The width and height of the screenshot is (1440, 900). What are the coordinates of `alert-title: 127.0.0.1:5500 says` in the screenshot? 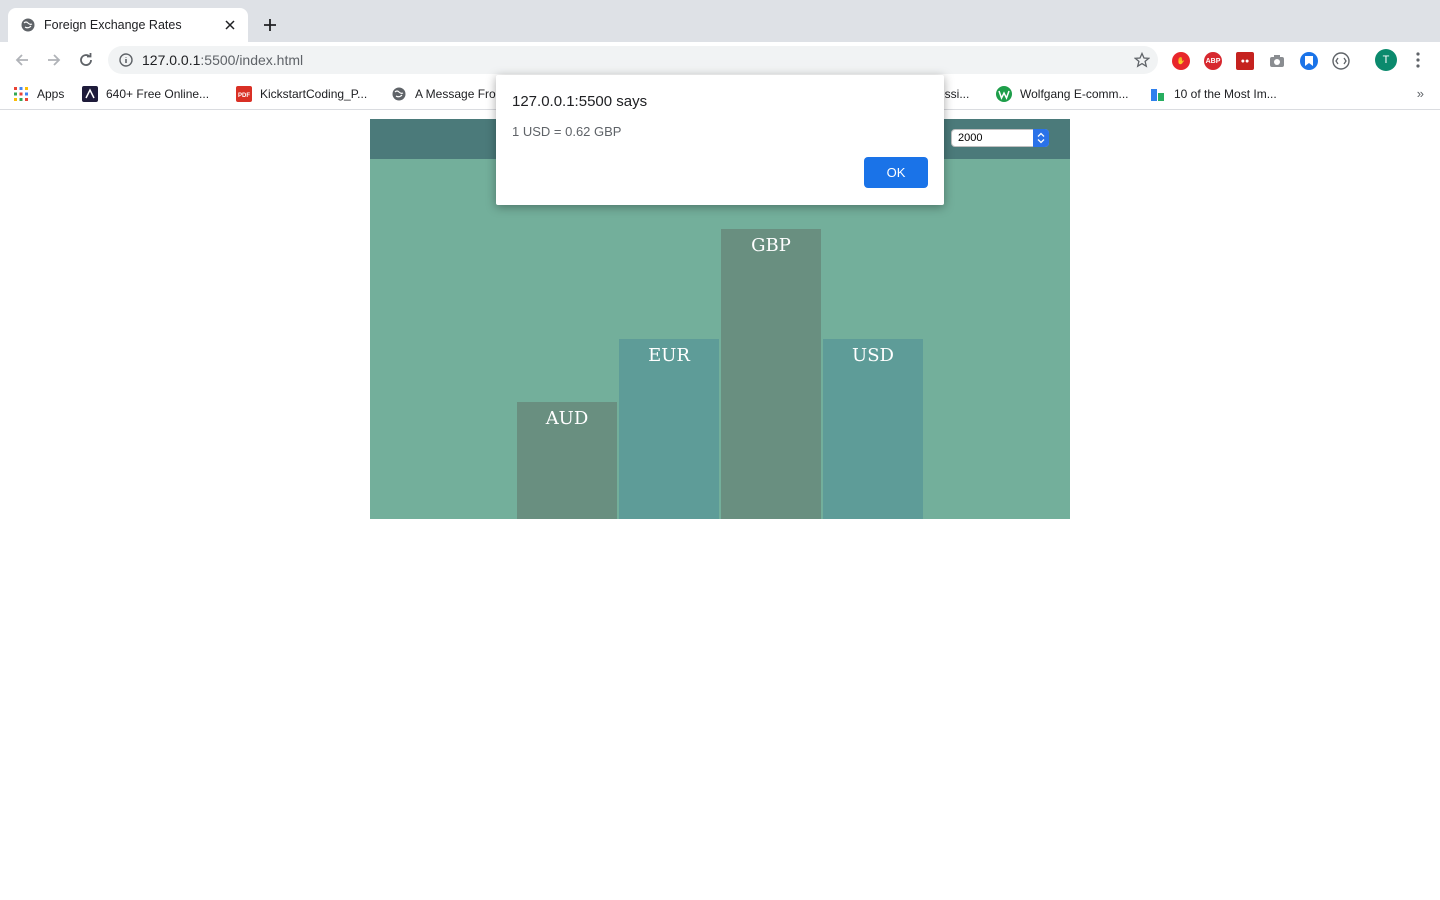 It's located at (580, 101).